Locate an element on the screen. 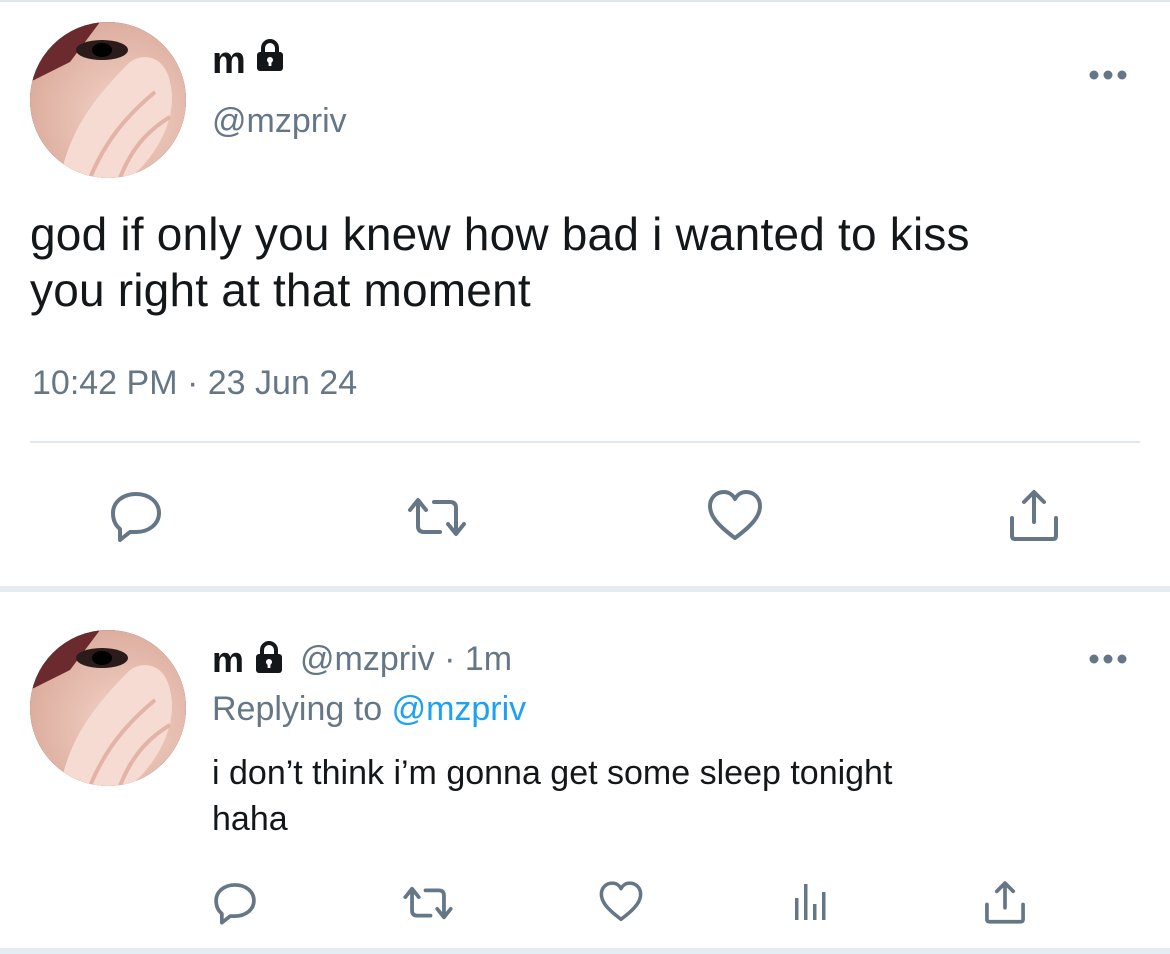 This screenshot has height=954, width=1170. top-border is located at coordinates (585, 1).